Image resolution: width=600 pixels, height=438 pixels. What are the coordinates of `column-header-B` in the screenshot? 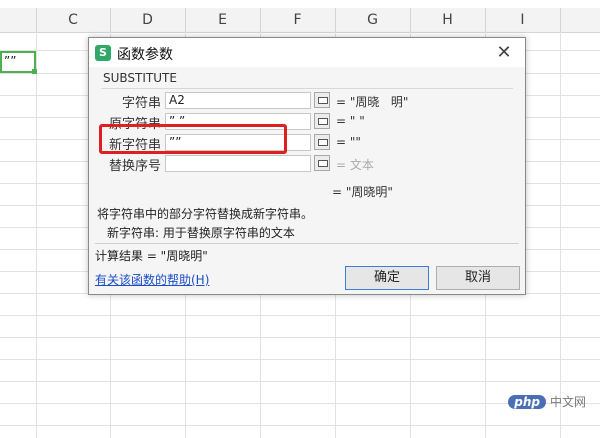 It's located at (18, 20).